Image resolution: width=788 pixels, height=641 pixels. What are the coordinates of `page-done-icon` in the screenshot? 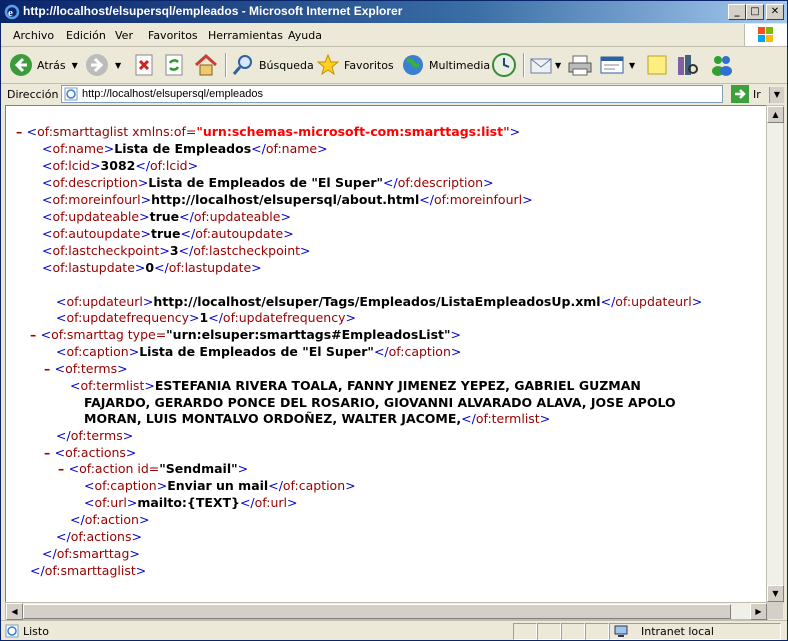 It's located at (12, 631).